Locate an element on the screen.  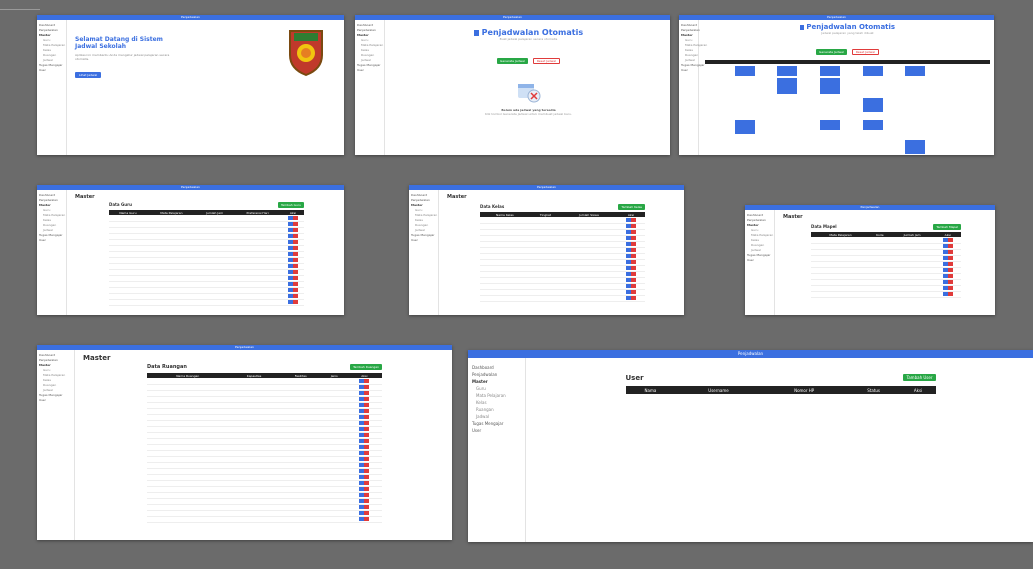
sidebar-item-ruangan: Ruangan is located at coordinates (496, 409).